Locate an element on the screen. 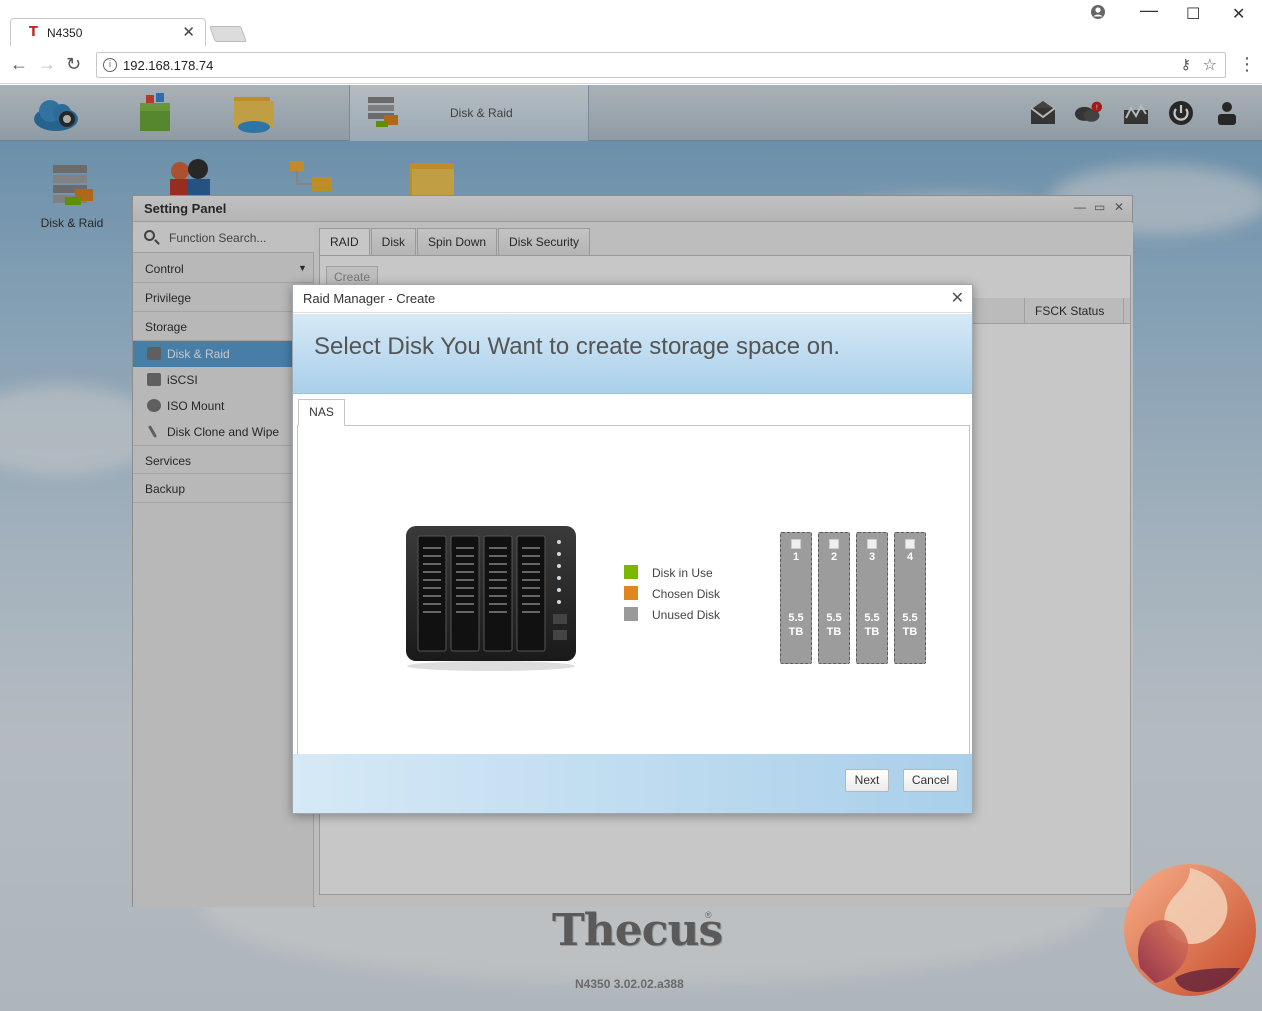 Image resolution: width=1262 pixels, height=1011 pixels. menu-dots-icon: ⋮ is located at coordinates (1247, 64).